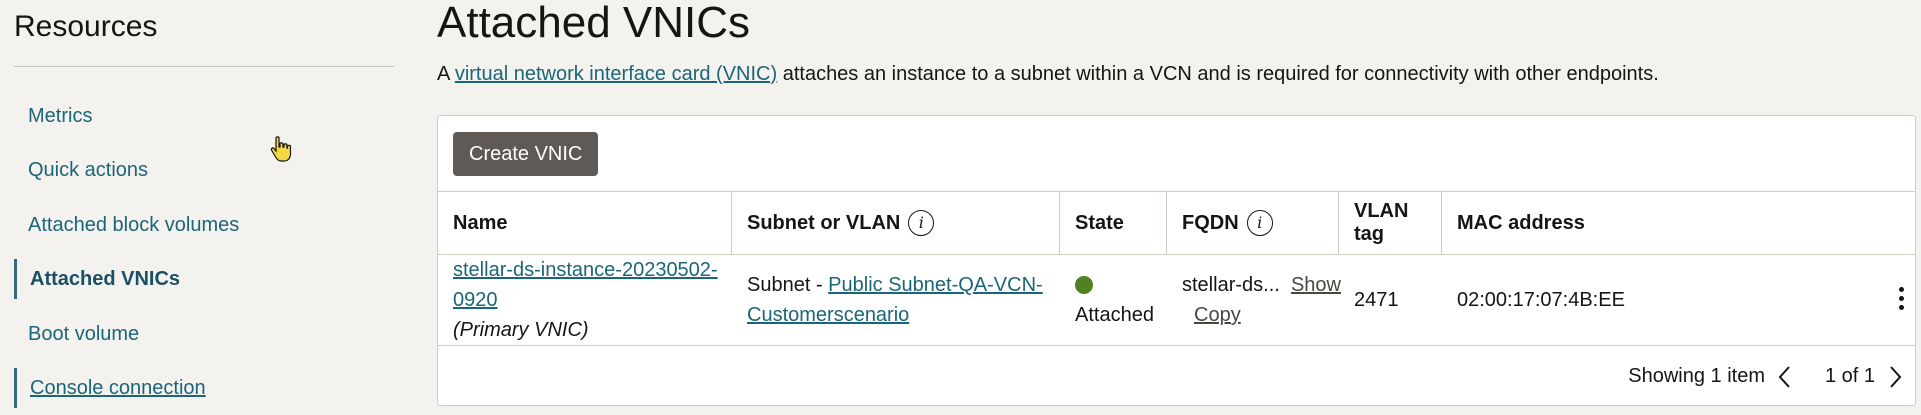 The height and width of the screenshot is (415, 1921). I want to click on vnic-docs-link: virtual network interface card (VNIC), so click(616, 74).